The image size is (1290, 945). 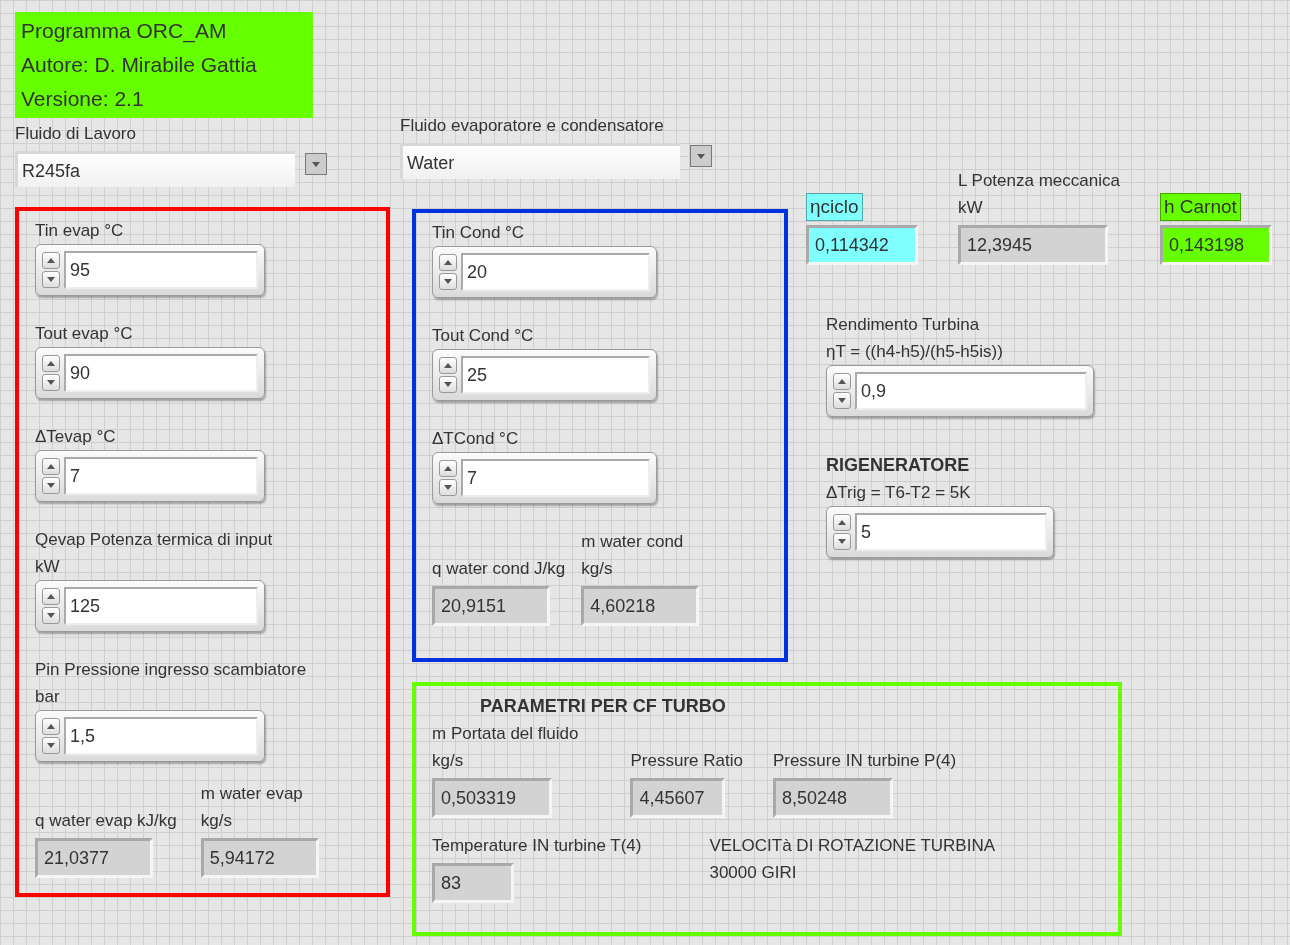 What do you see at coordinates (686, 761) in the screenshot?
I see `field-label: Pressure Ratio` at bounding box center [686, 761].